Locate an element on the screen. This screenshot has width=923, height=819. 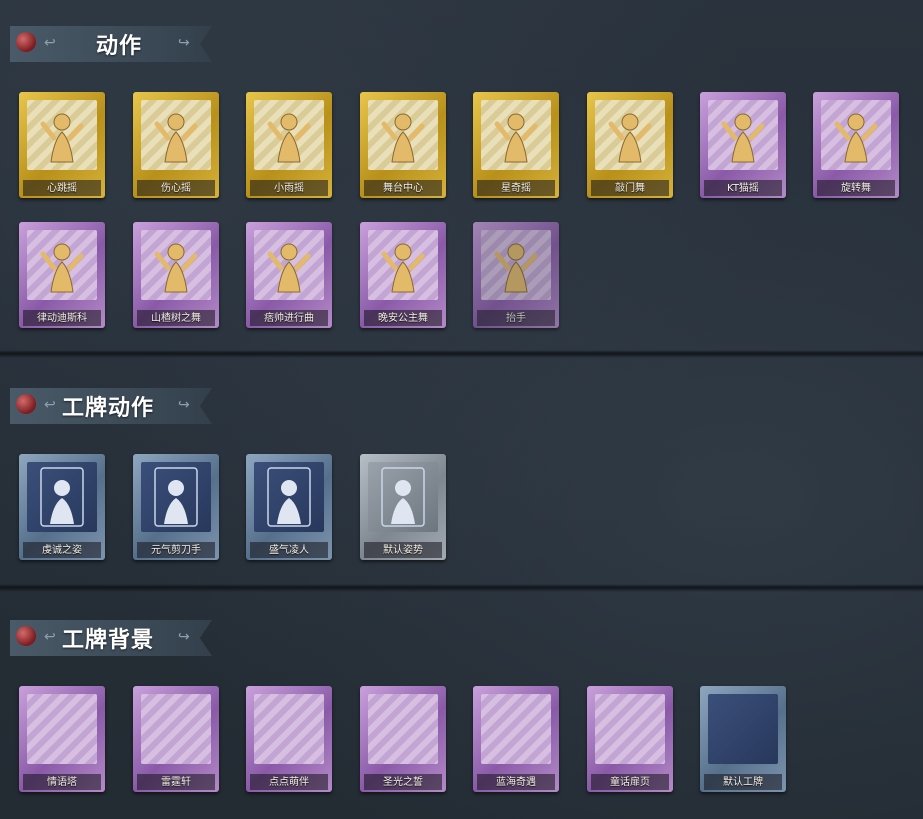
item-label: 蓝海奇遇 is located at coordinates (516, 782).